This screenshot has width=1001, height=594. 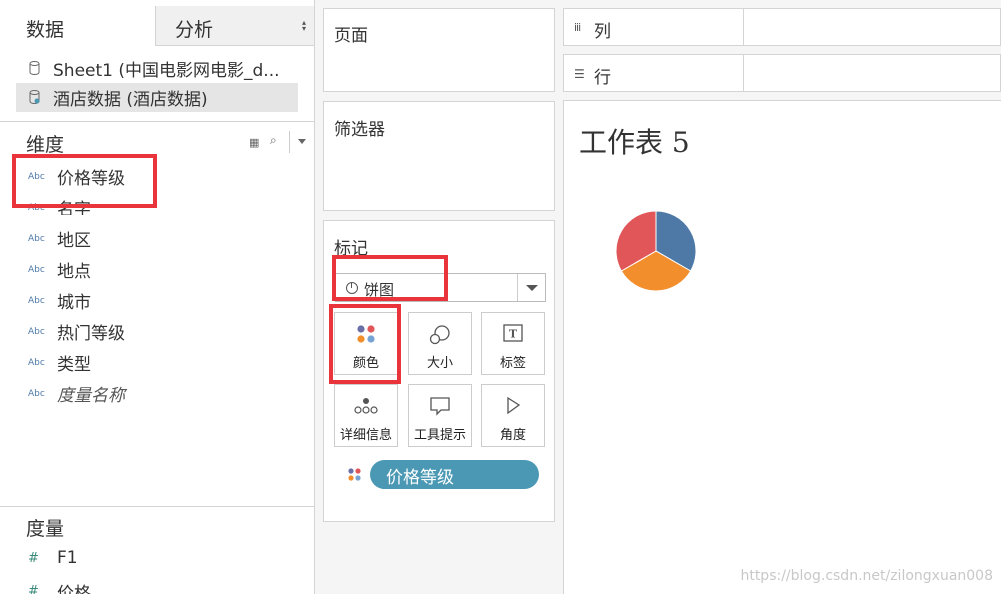 I want to click on database-icon, so click(x=34, y=68).